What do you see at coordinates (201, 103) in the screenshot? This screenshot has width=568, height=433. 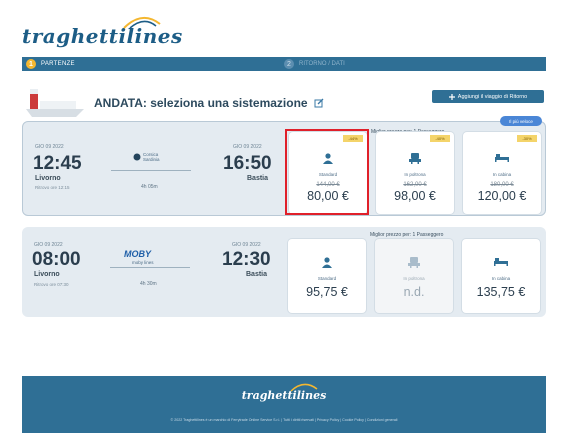 I see `heading-text: ANDATA: seleziona una sistemazione` at bounding box center [201, 103].